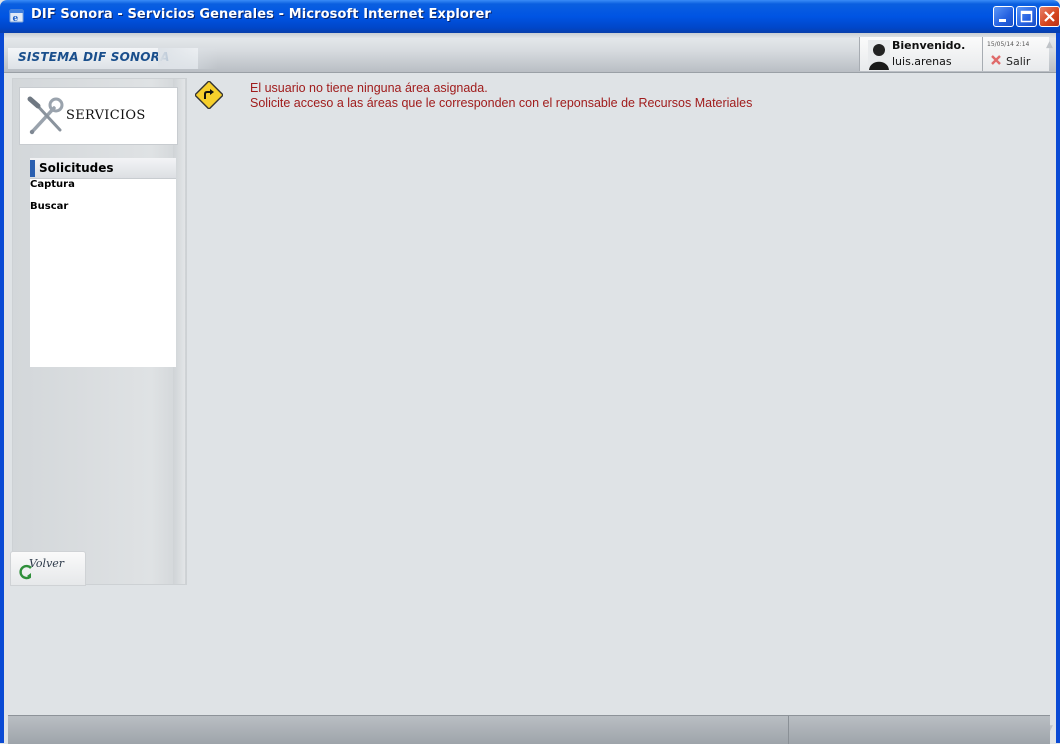  I want to click on menu-section-solicitudes: Solicitudes, so click(103, 168).